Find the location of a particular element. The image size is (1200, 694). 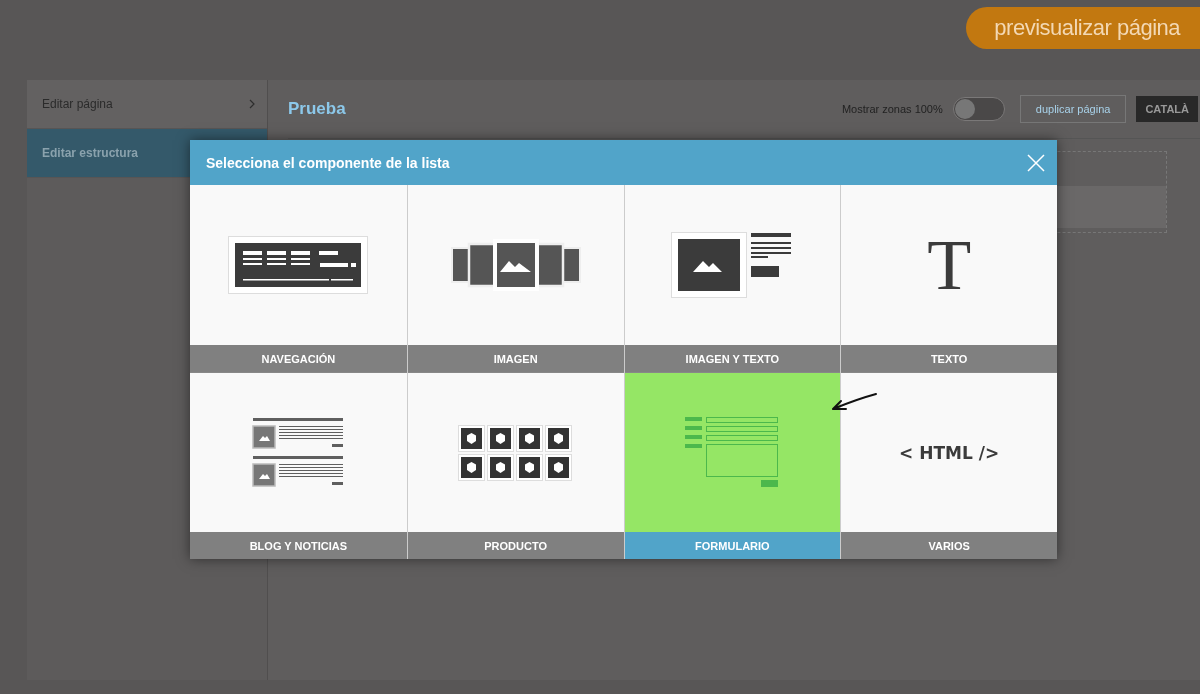

blog-list-icon is located at coordinates (298, 452).